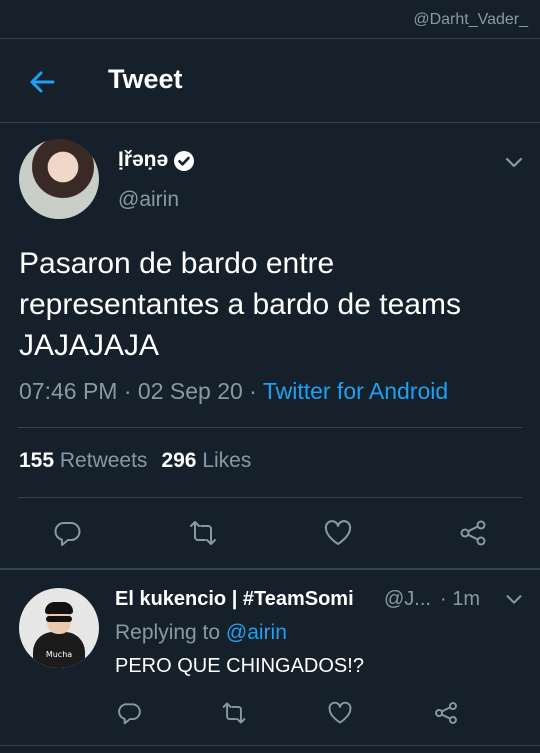 The image size is (540, 753). I want to click on retweets-stat: 155 Retweets, so click(83, 460).